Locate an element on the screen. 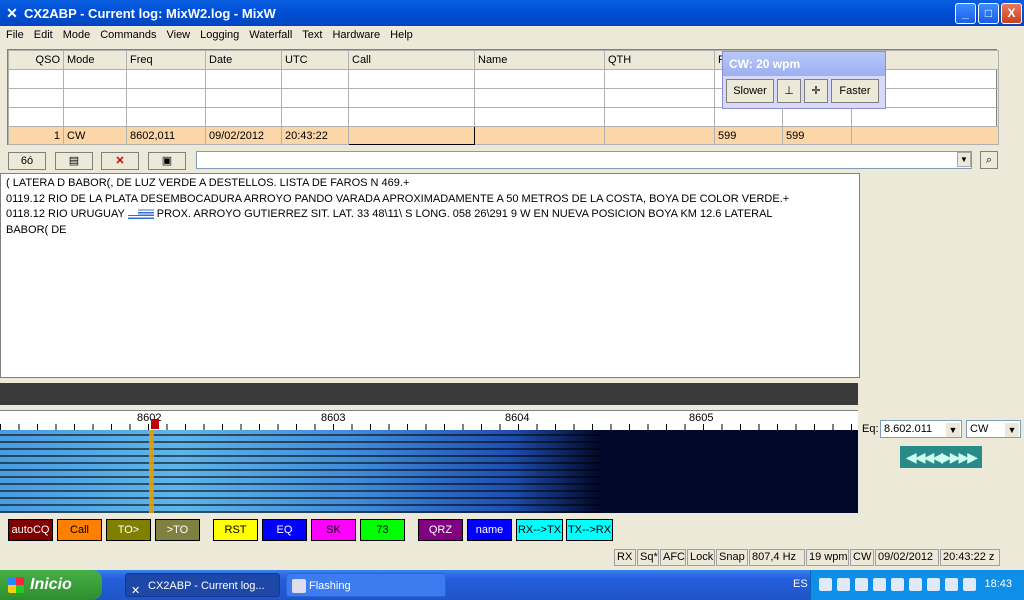 Image resolution: width=1024 pixels, height=600 pixels. status-squelch: Sq* is located at coordinates (648, 557).